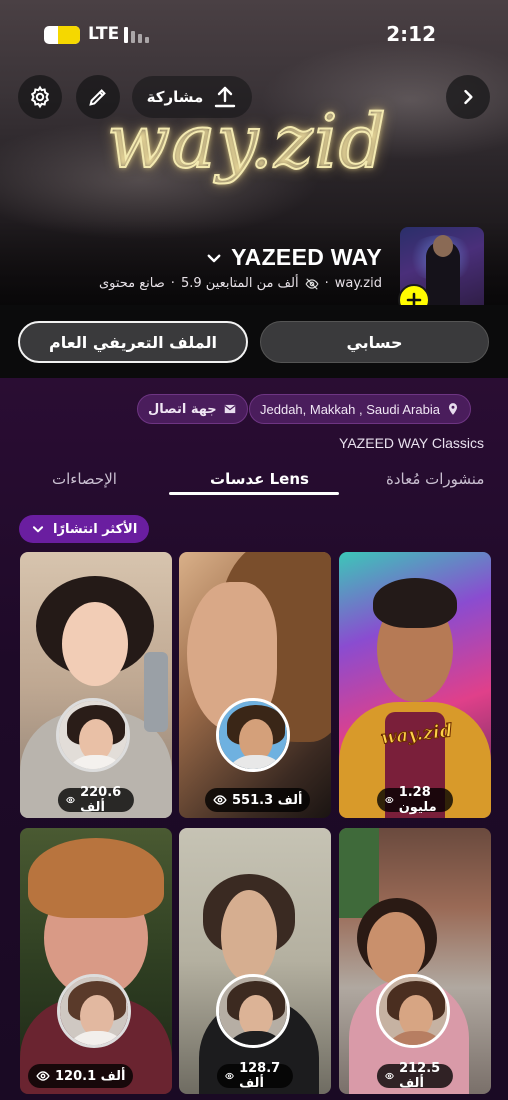 The width and height of the screenshot is (508, 1100). Describe the element at coordinates (374, 342) in the screenshot. I see `my-account-button: حسابي` at that location.